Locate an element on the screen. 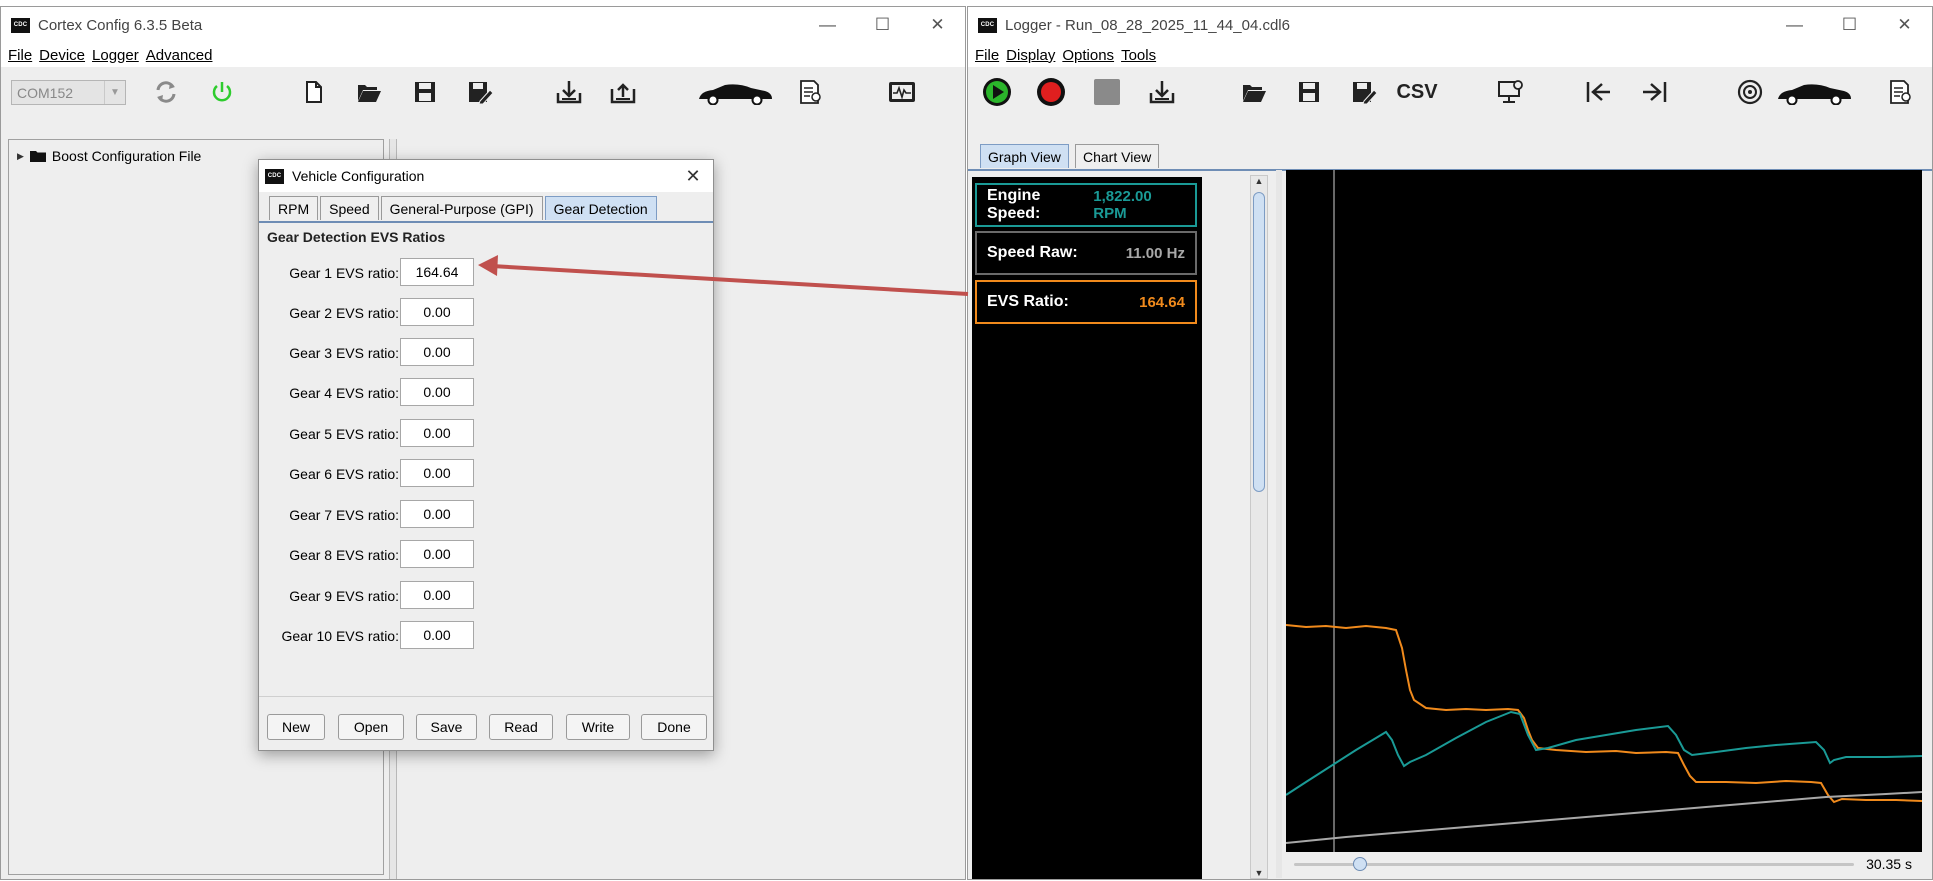  dialog-separator is located at coordinates (486, 696).